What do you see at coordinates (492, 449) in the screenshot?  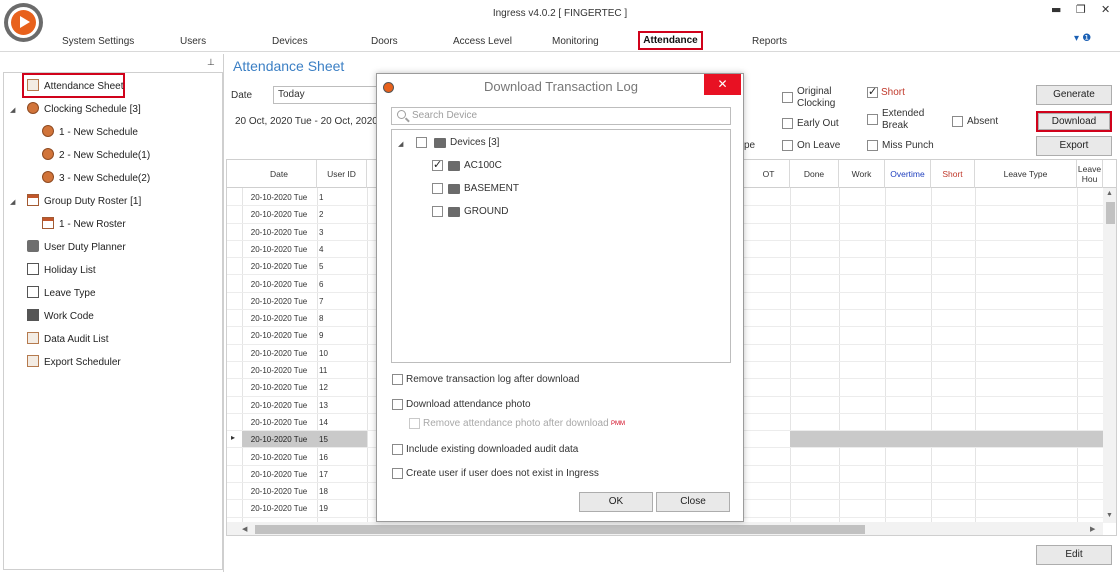 I see `include-audit-label: Include existing downloaded audit data` at bounding box center [492, 449].